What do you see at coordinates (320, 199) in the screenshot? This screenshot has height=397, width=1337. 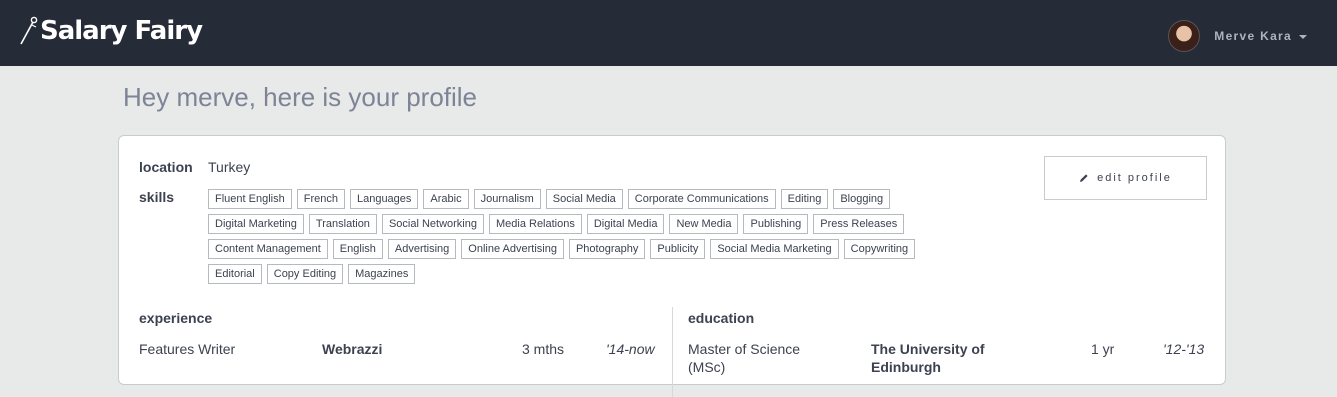 I see `skill-tag: French` at bounding box center [320, 199].